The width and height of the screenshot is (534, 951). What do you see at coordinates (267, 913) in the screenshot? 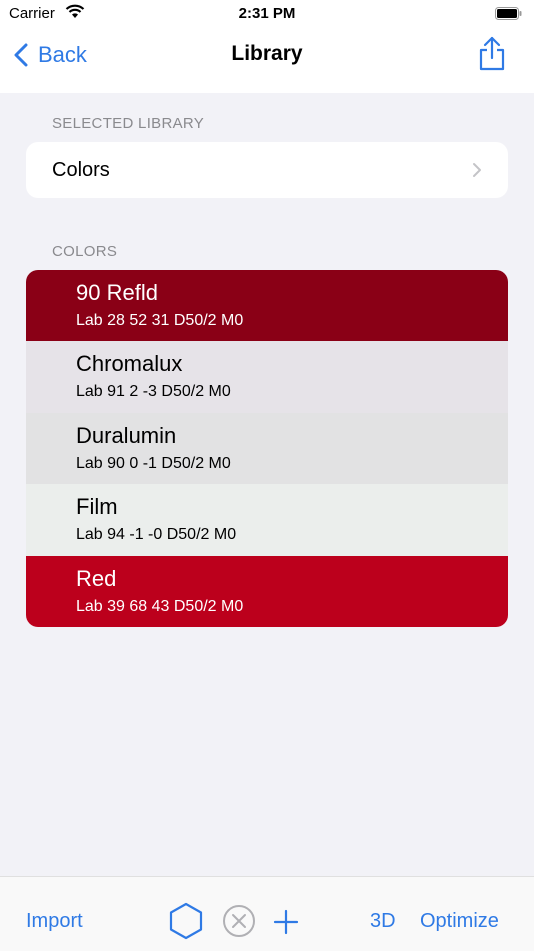
I see `bottom-toolbar: Import 3D Optimize` at bounding box center [267, 913].